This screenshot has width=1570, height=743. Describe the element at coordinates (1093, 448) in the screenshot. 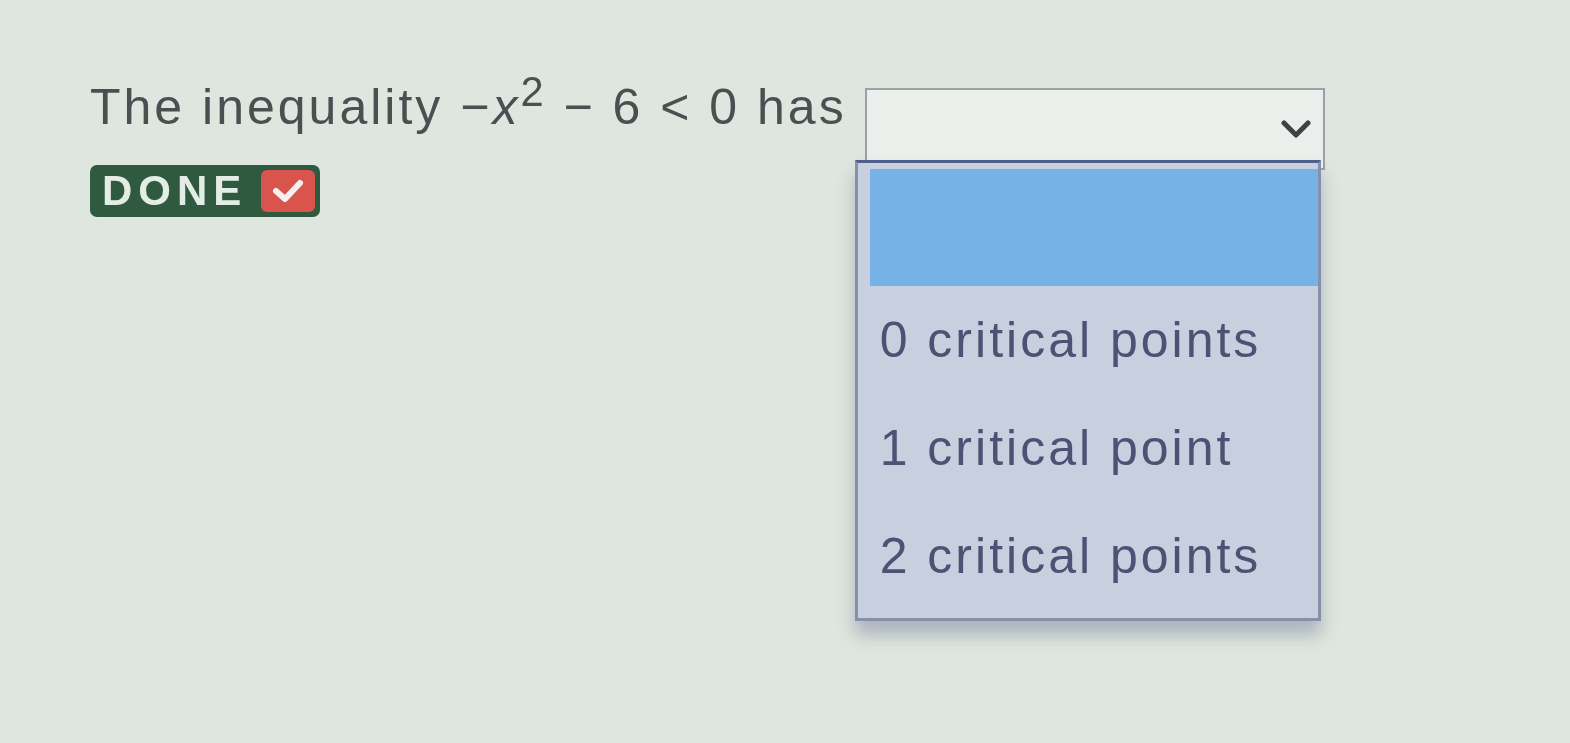

I see `dropdown-option: 1 critical point` at that location.